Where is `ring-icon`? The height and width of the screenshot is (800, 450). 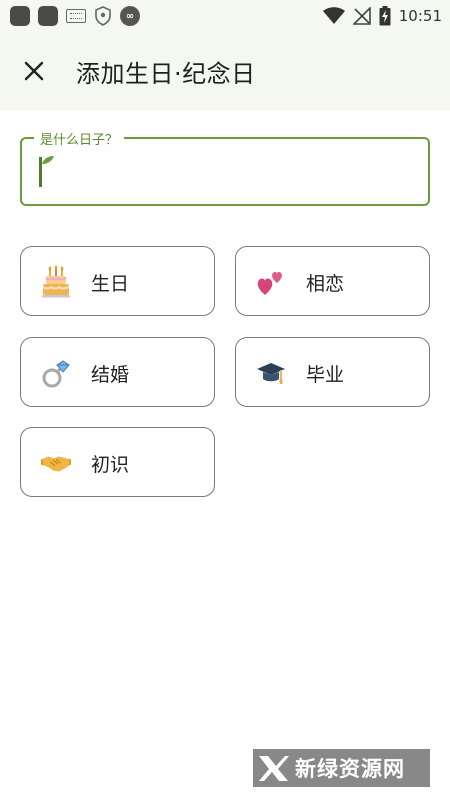
ring-icon is located at coordinates (56, 373).